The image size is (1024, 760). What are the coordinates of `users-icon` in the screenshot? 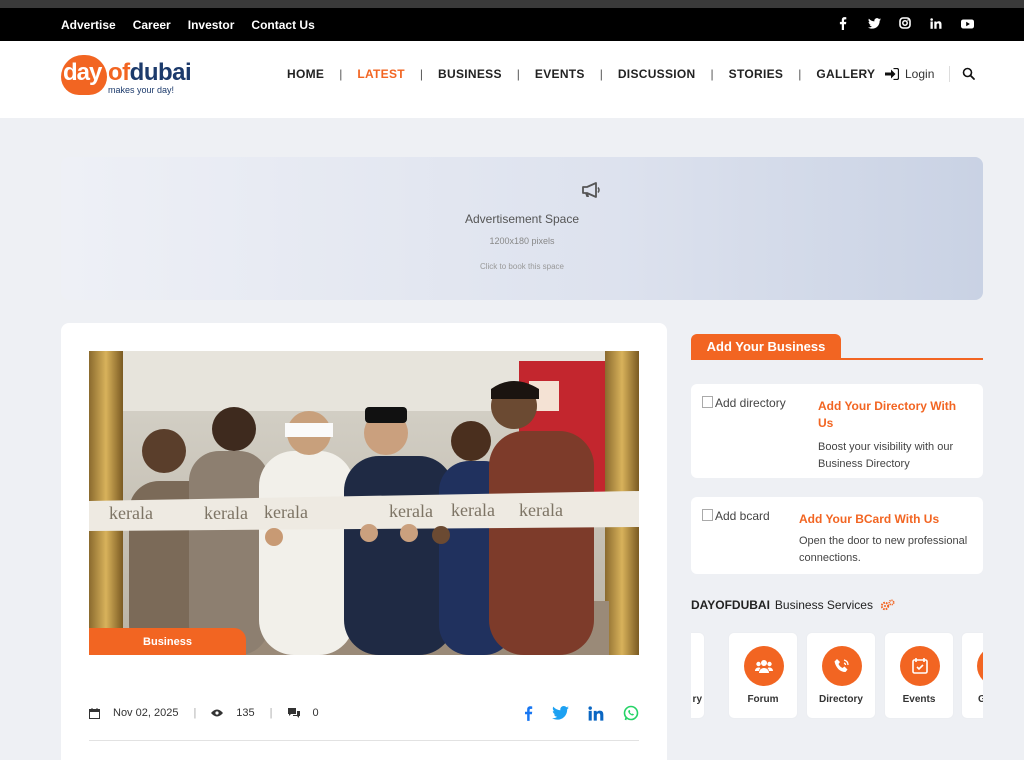 It's located at (764, 666).